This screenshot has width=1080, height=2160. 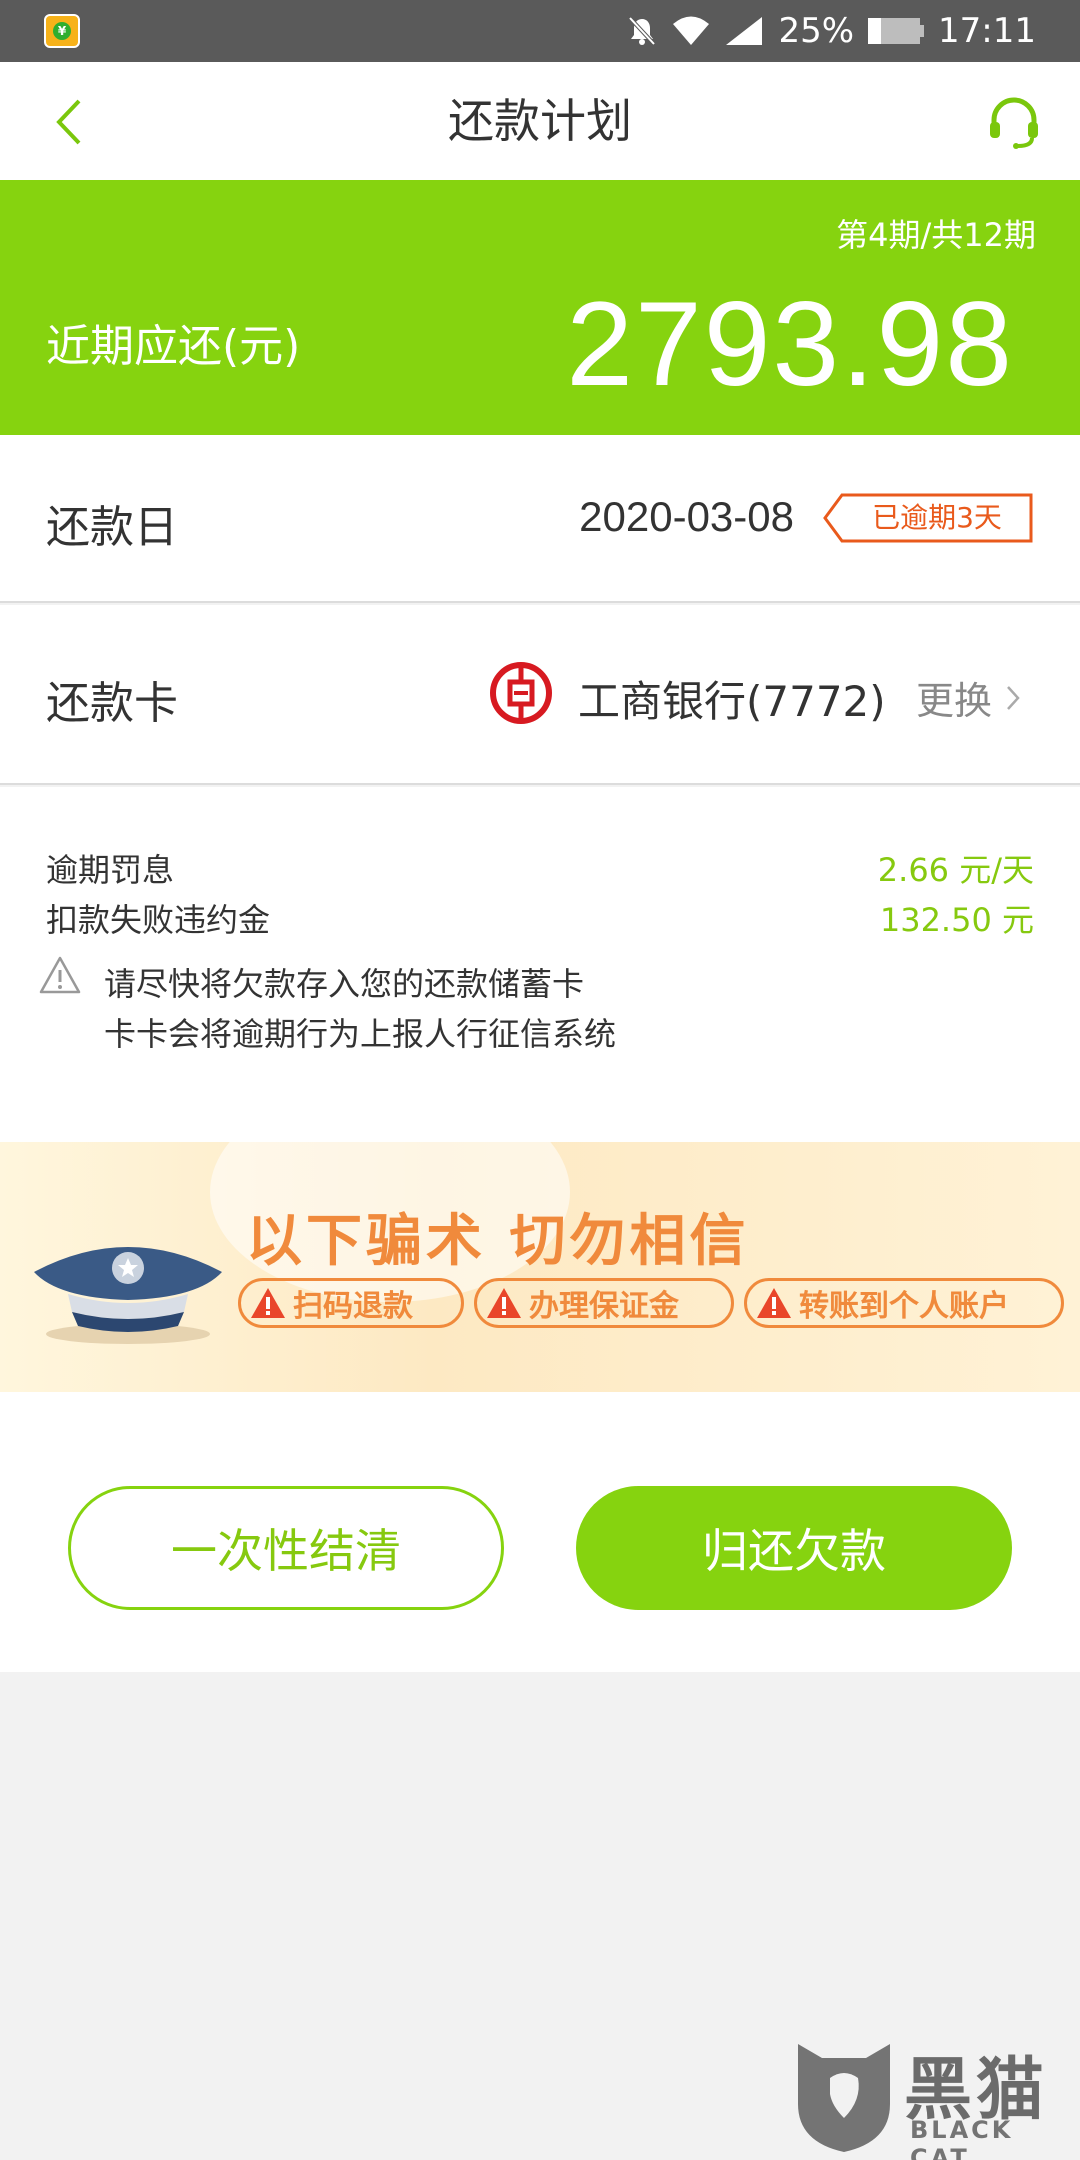 What do you see at coordinates (112, 703) in the screenshot?
I see `repayment-card-label: 还款卡` at bounding box center [112, 703].